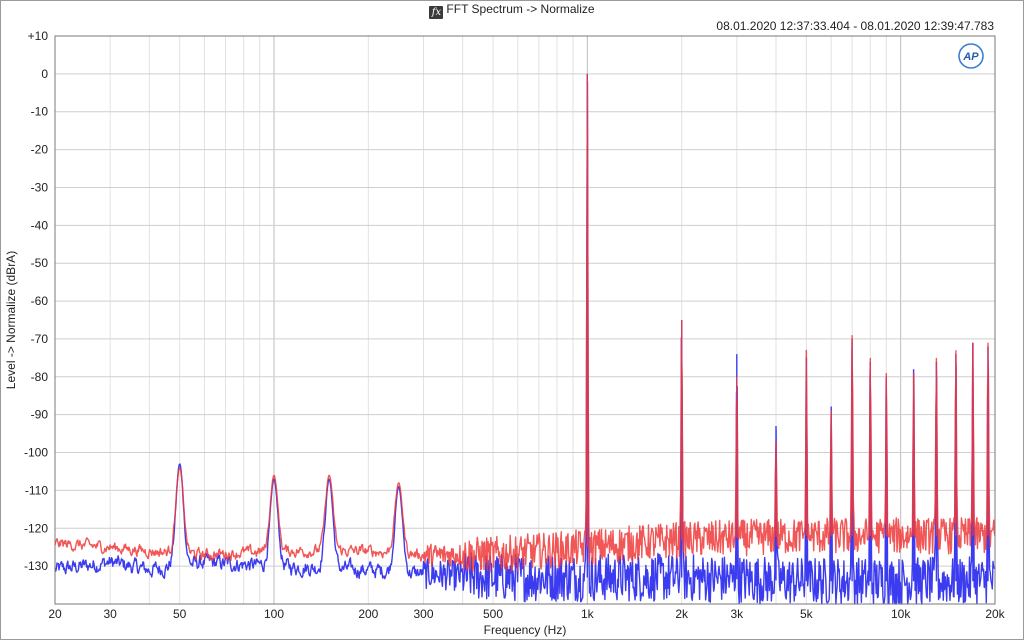 The height and width of the screenshot is (640, 1024). Describe the element at coordinates (588, 614) in the screenshot. I see `x-tick-label: 1k` at that location.